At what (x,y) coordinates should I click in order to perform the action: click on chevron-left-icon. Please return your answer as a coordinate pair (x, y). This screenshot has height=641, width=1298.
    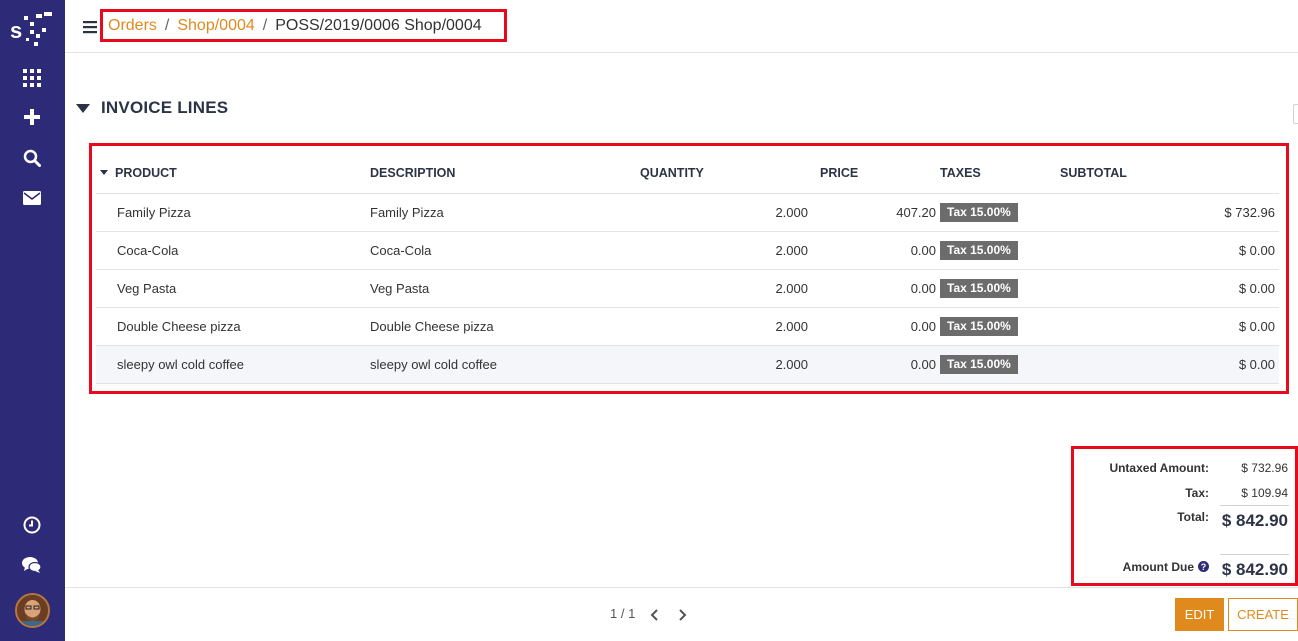
    Looking at the image, I should click on (655, 615).